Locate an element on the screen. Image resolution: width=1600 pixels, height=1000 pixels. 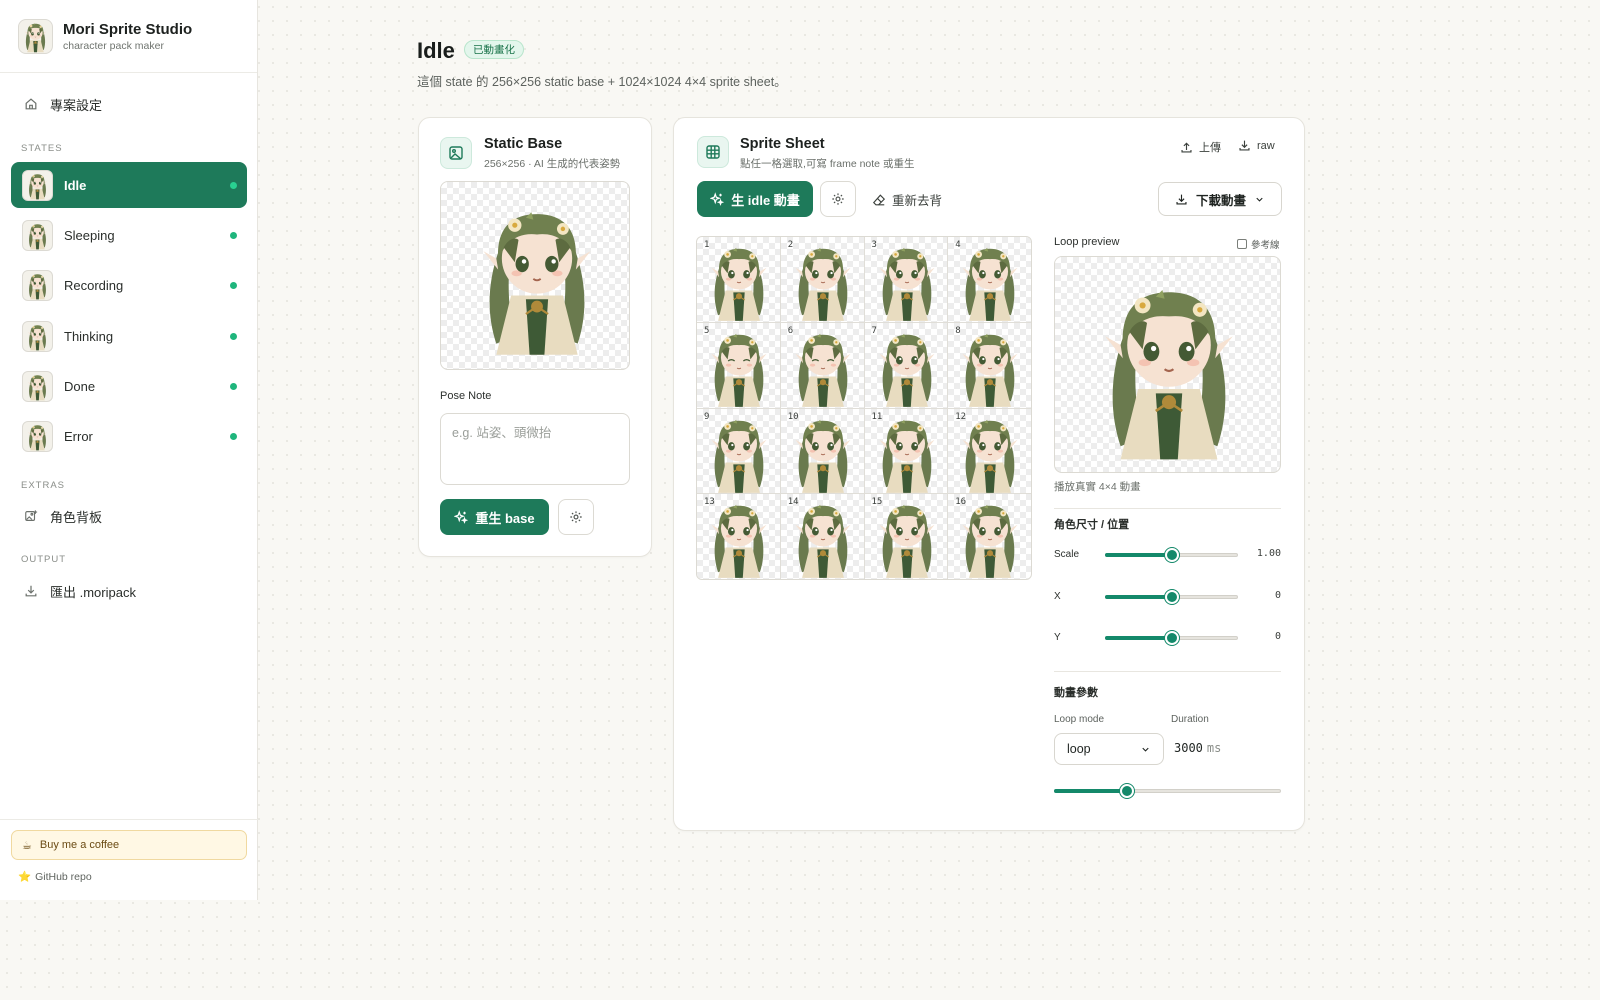
upload-button: 上傳 is located at coordinates (1200, 147).